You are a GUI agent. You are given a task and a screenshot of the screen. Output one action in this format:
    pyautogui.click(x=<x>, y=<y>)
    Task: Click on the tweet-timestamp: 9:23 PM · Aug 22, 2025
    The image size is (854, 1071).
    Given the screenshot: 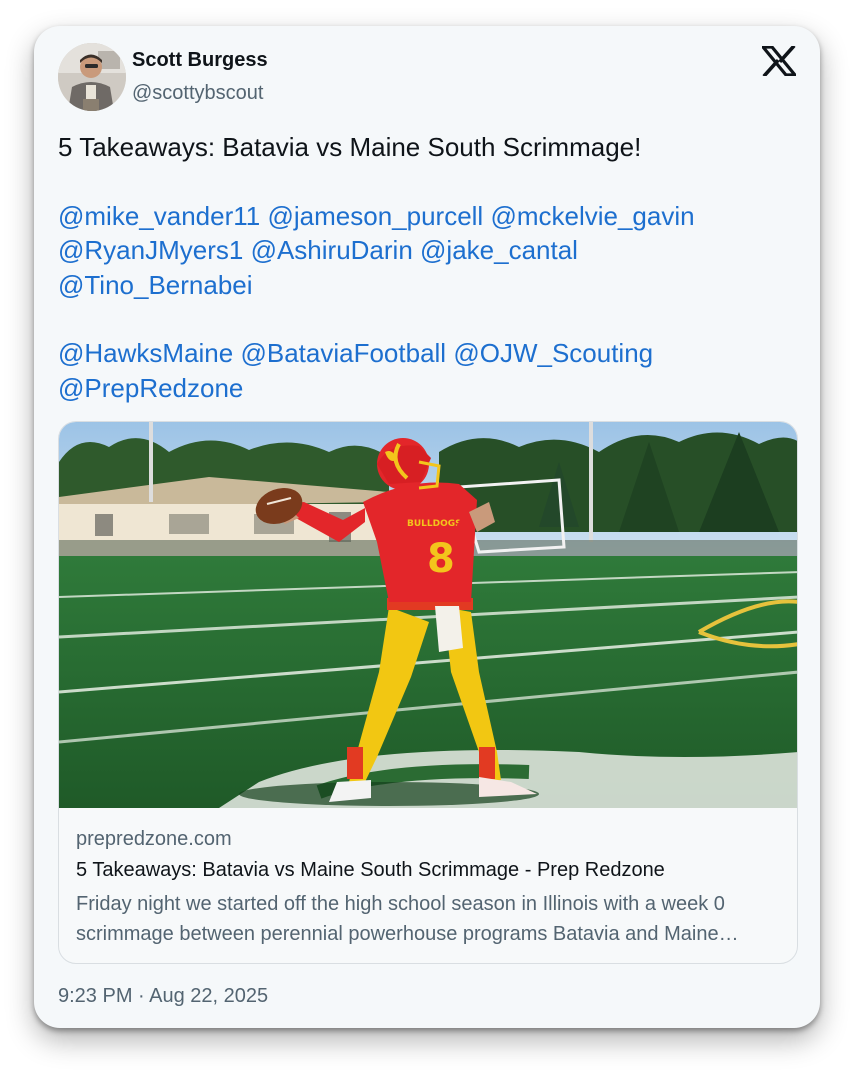 What is the action you would take?
    pyautogui.click(x=163, y=996)
    